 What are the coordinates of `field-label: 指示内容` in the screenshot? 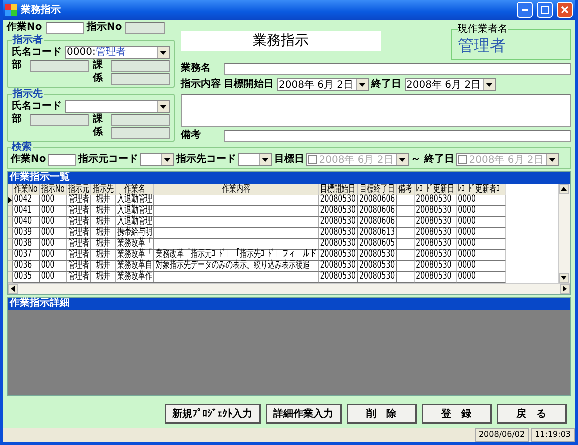 It's located at (201, 84).